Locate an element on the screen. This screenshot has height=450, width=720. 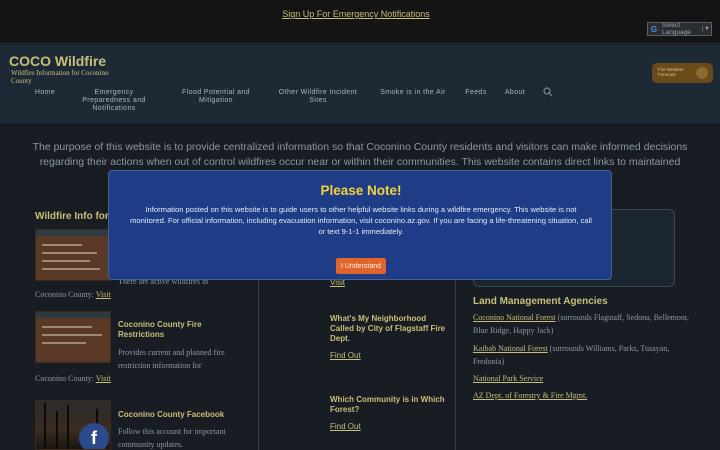
nav-home: Home is located at coordinates (45, 93).